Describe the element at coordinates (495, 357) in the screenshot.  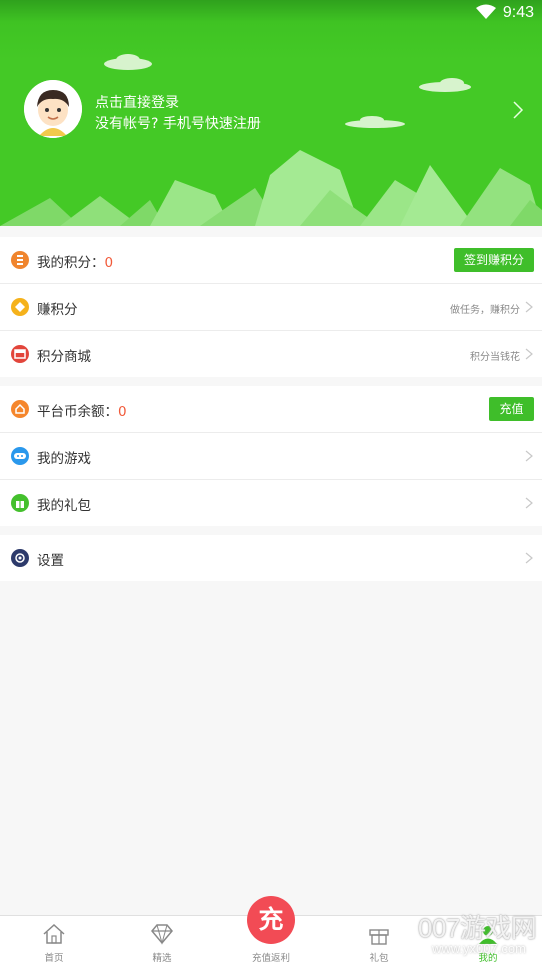
I see `points-mall-hint: 积分当钱花` at that location.